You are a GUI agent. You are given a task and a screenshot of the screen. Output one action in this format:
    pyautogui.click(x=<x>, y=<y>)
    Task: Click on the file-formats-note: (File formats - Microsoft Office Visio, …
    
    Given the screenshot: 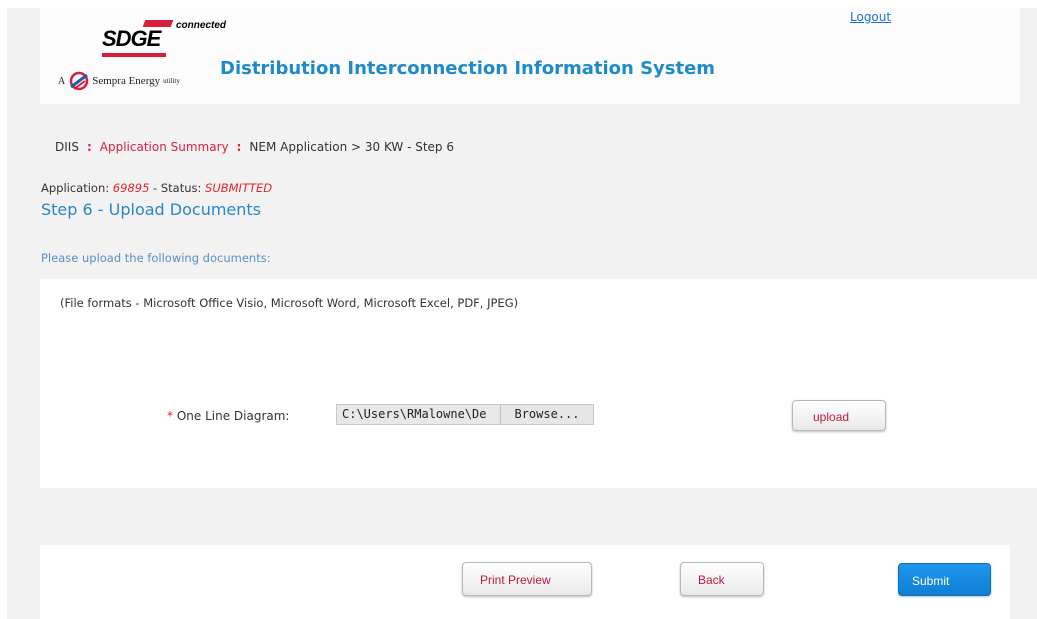 What is the action you would take?
    pyautogui.click(x=289, y=303)
    